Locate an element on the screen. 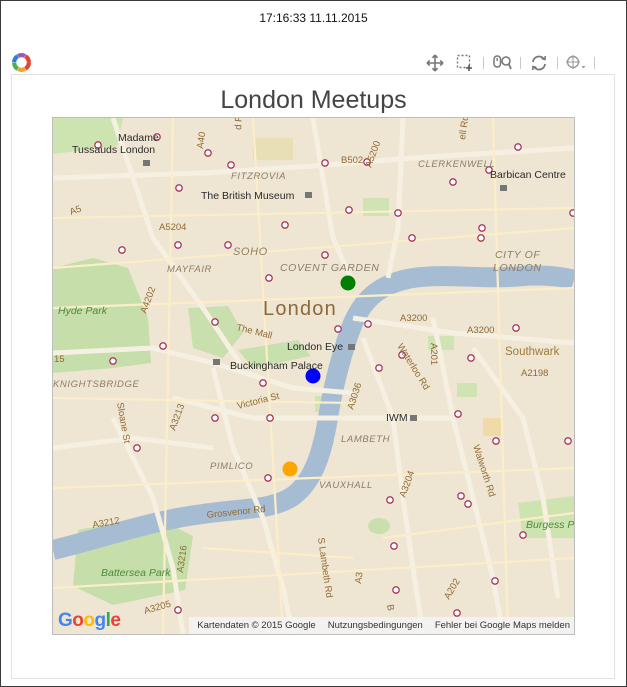 The height and width of the screenshot is (687, 627). wheel-zoom-tool-button is located at coordinates (502, 64).